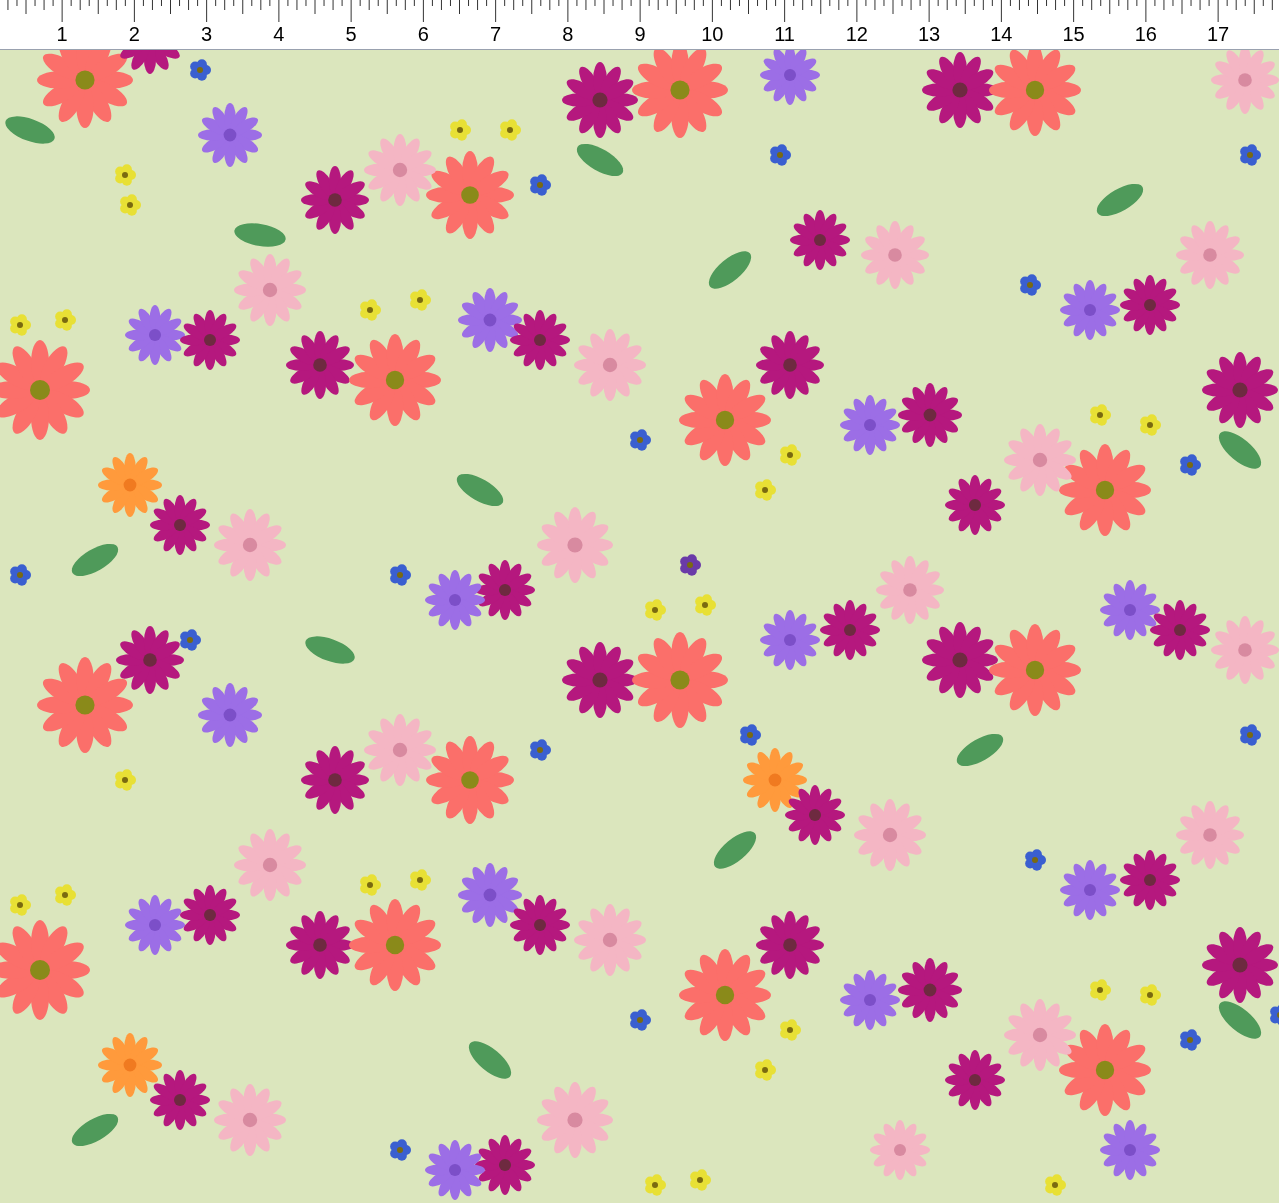 The image size is (1279, 1203). Describe the element at coordinates (279, 34) in the screenshot. I see `ruler-number: 4` at that location.